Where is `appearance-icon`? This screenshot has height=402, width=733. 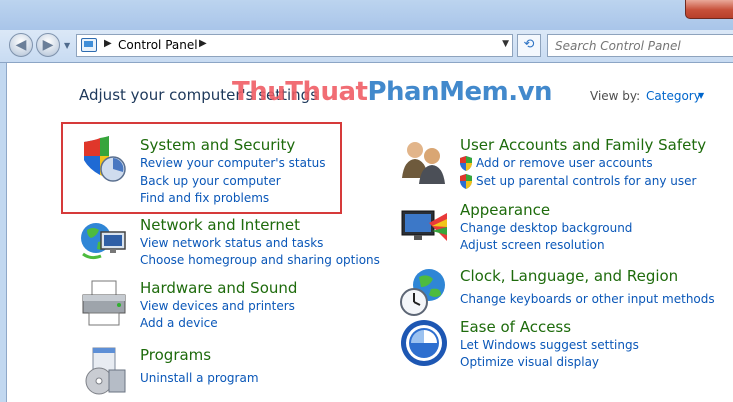 appearance-icon is located at coordinates (424, 226).